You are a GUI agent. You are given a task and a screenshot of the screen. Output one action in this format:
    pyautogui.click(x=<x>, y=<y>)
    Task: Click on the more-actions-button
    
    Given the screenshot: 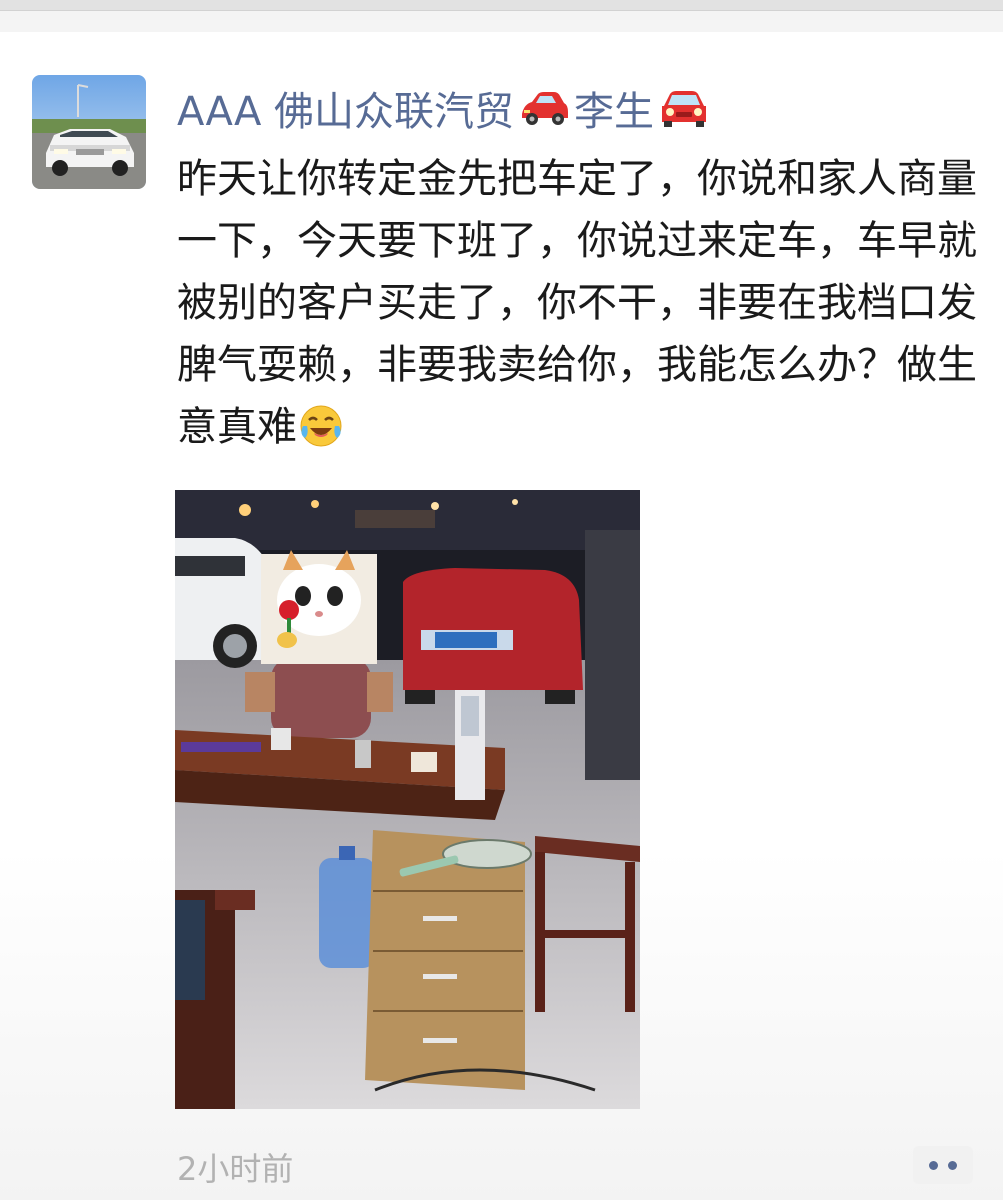 What is the action you would take?
    pyautogui.click(x=943, y=1165)
    